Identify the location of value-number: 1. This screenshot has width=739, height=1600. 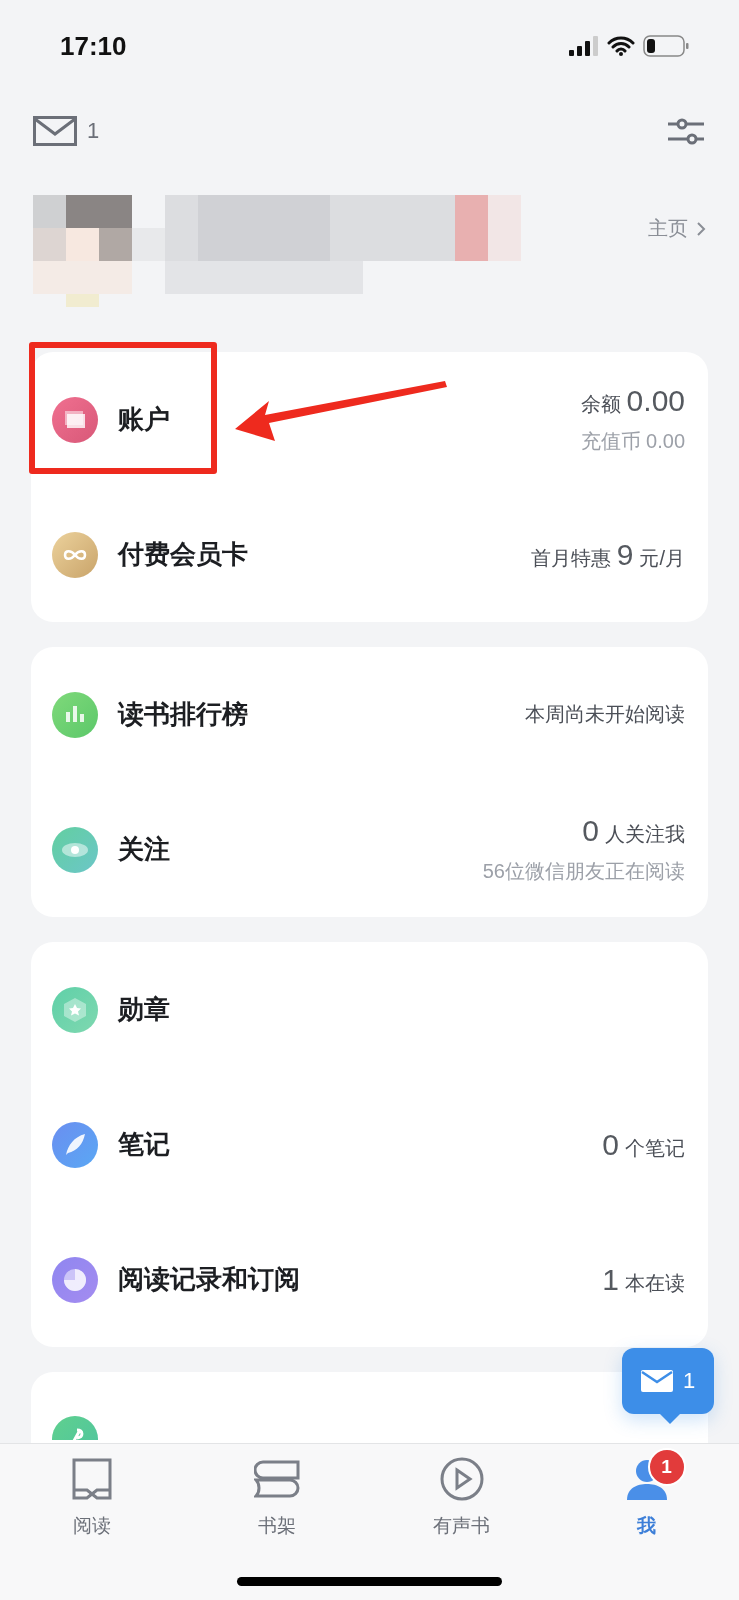
(610, 1279).